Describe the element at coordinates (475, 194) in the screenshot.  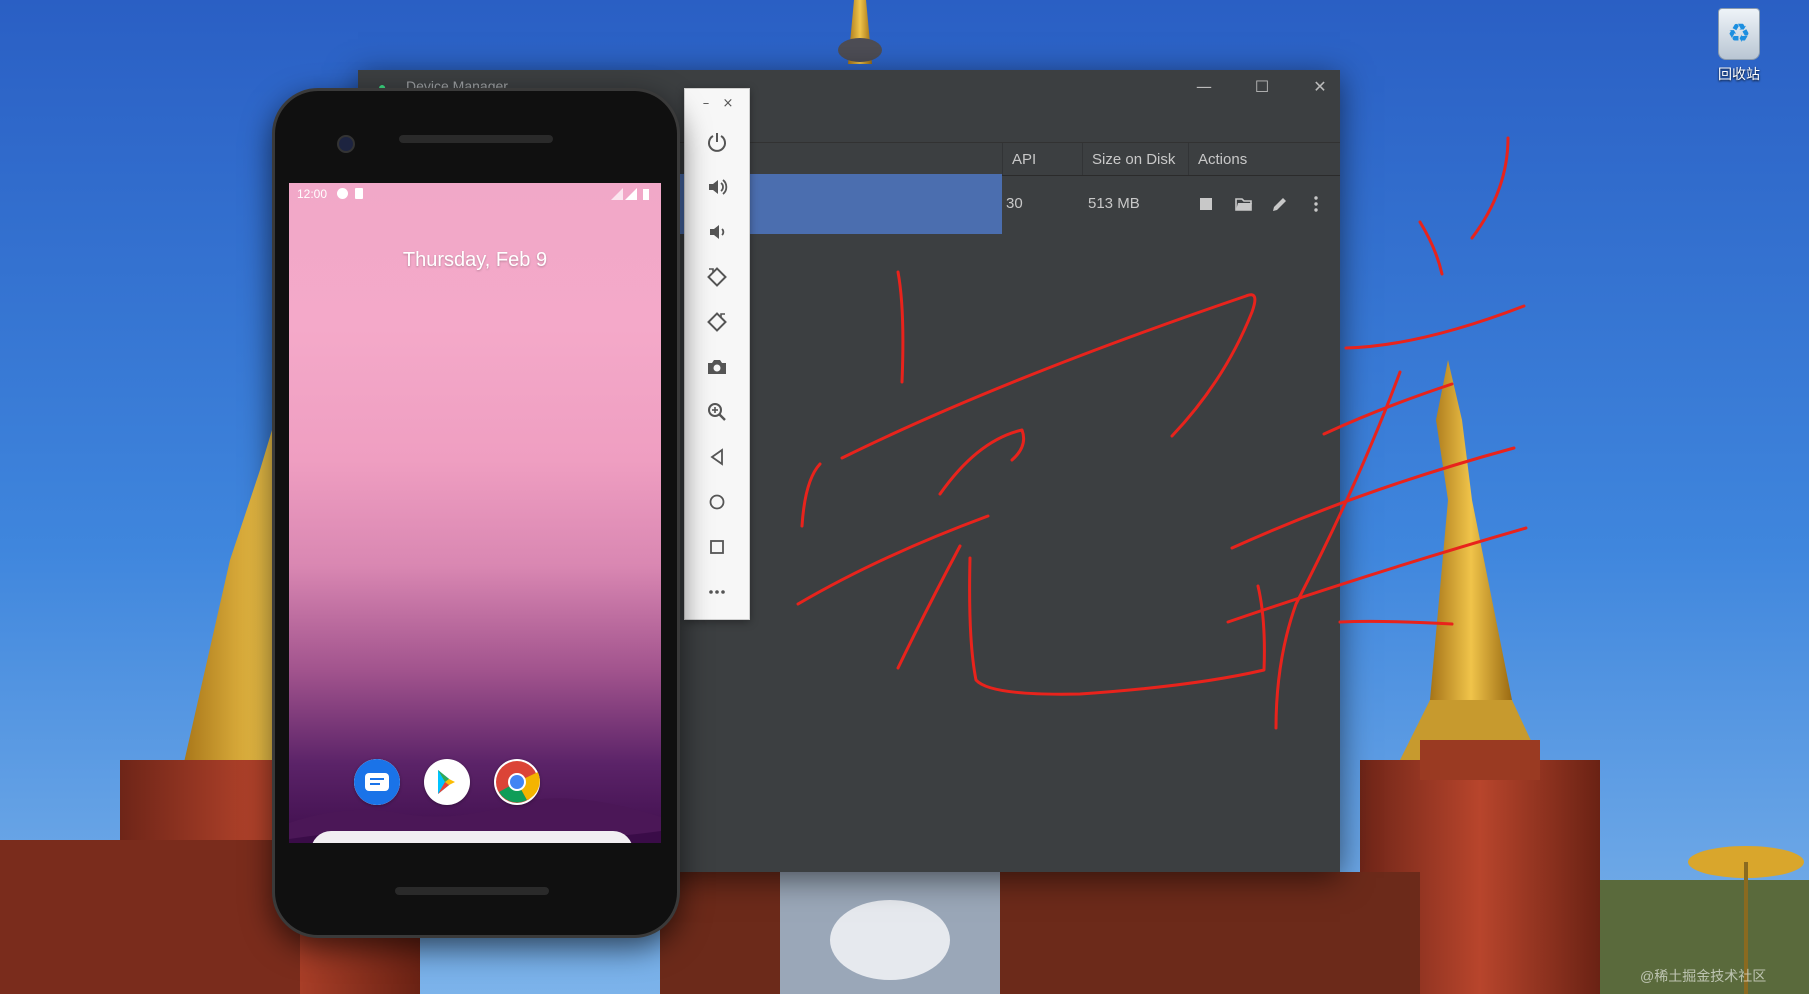
I see `status-bar: 12:00` at that location.